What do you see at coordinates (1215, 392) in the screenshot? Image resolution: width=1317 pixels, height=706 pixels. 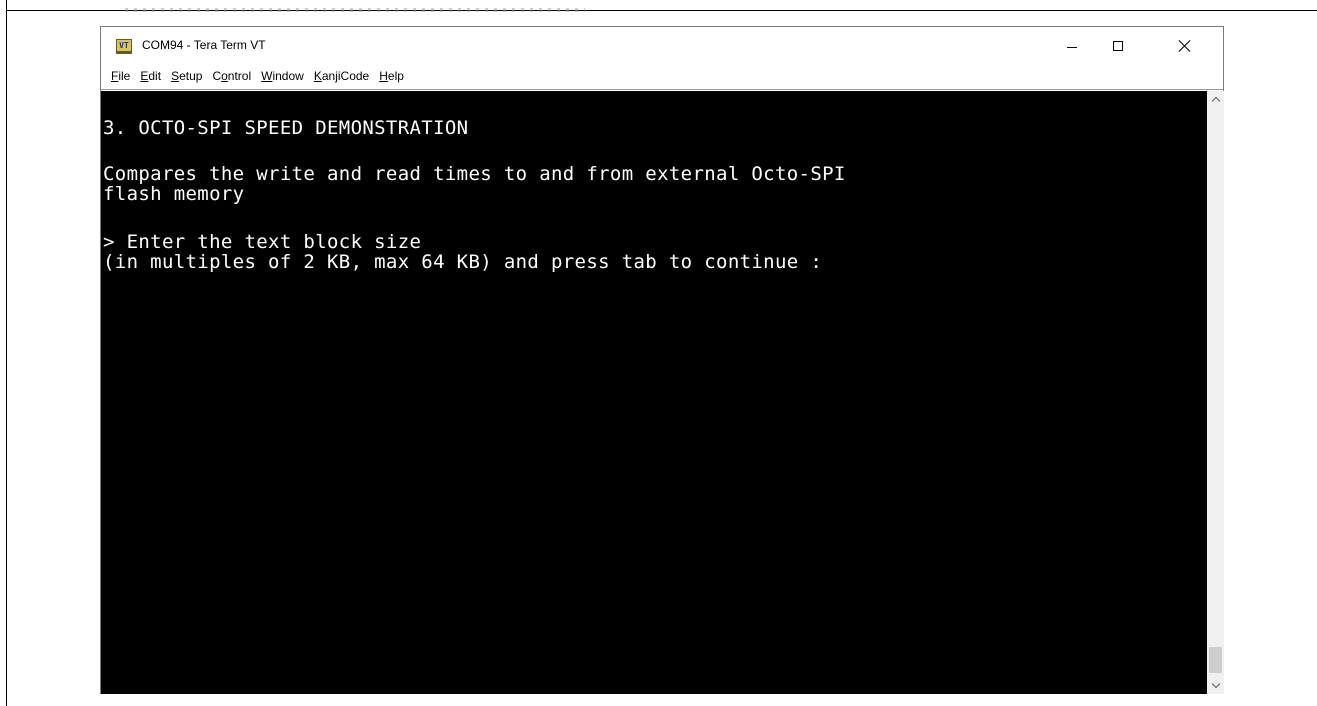 I see `vertical-scrollbar` at bounding box center [1215, 392].